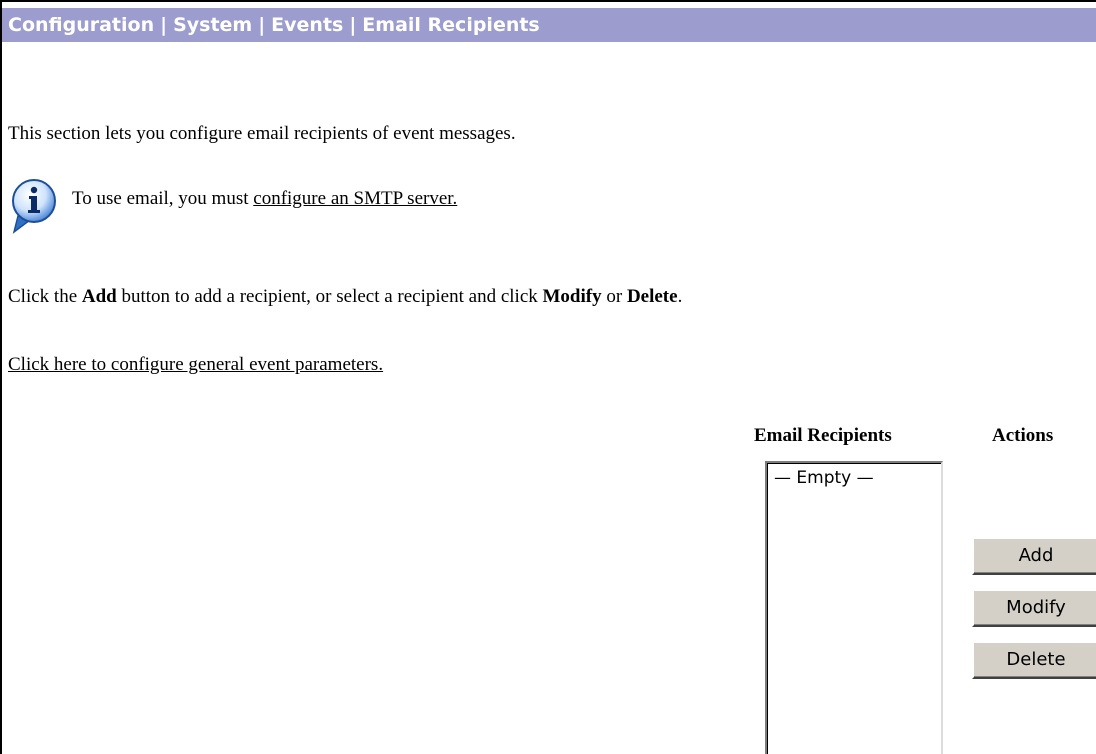 This screenshot has height=754, width=1096. I want to click on instructions-modify: Modify, so click(572, 296).